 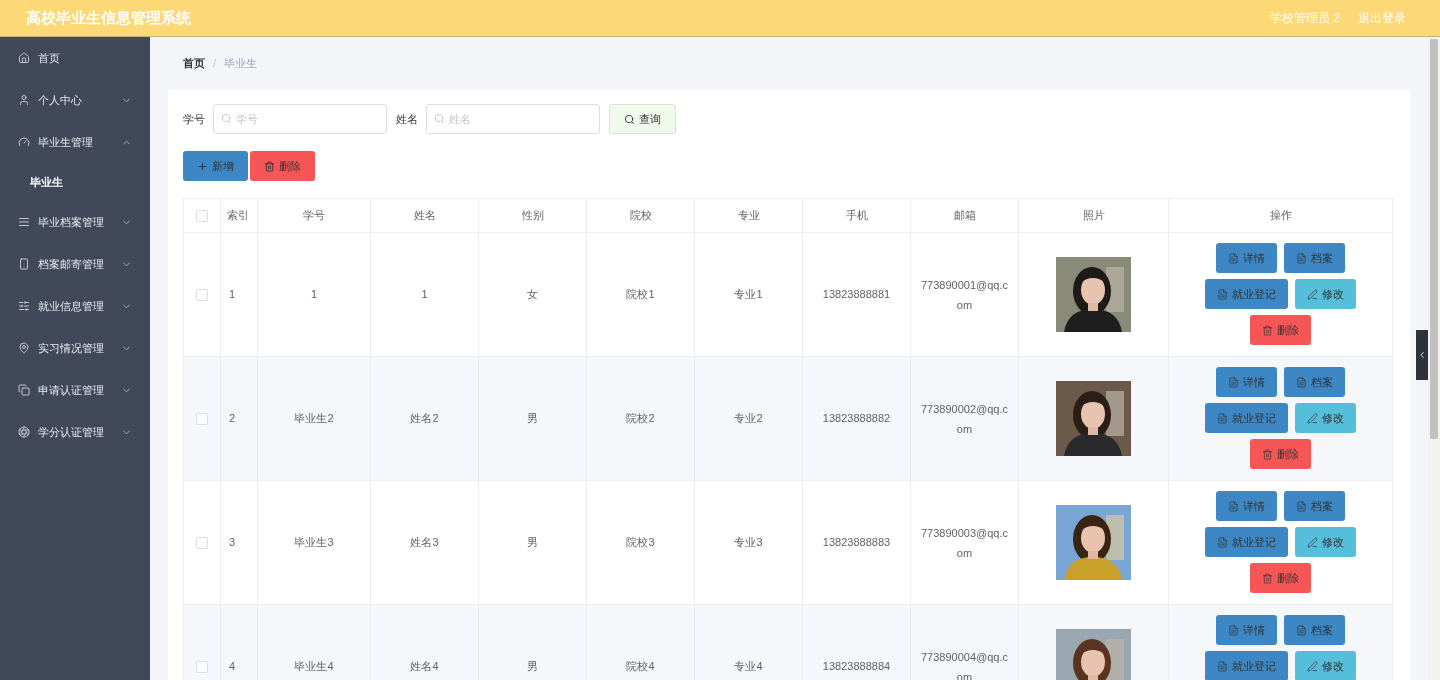 I want to click on table-cell: 院校3, so click(x=640, y=542).